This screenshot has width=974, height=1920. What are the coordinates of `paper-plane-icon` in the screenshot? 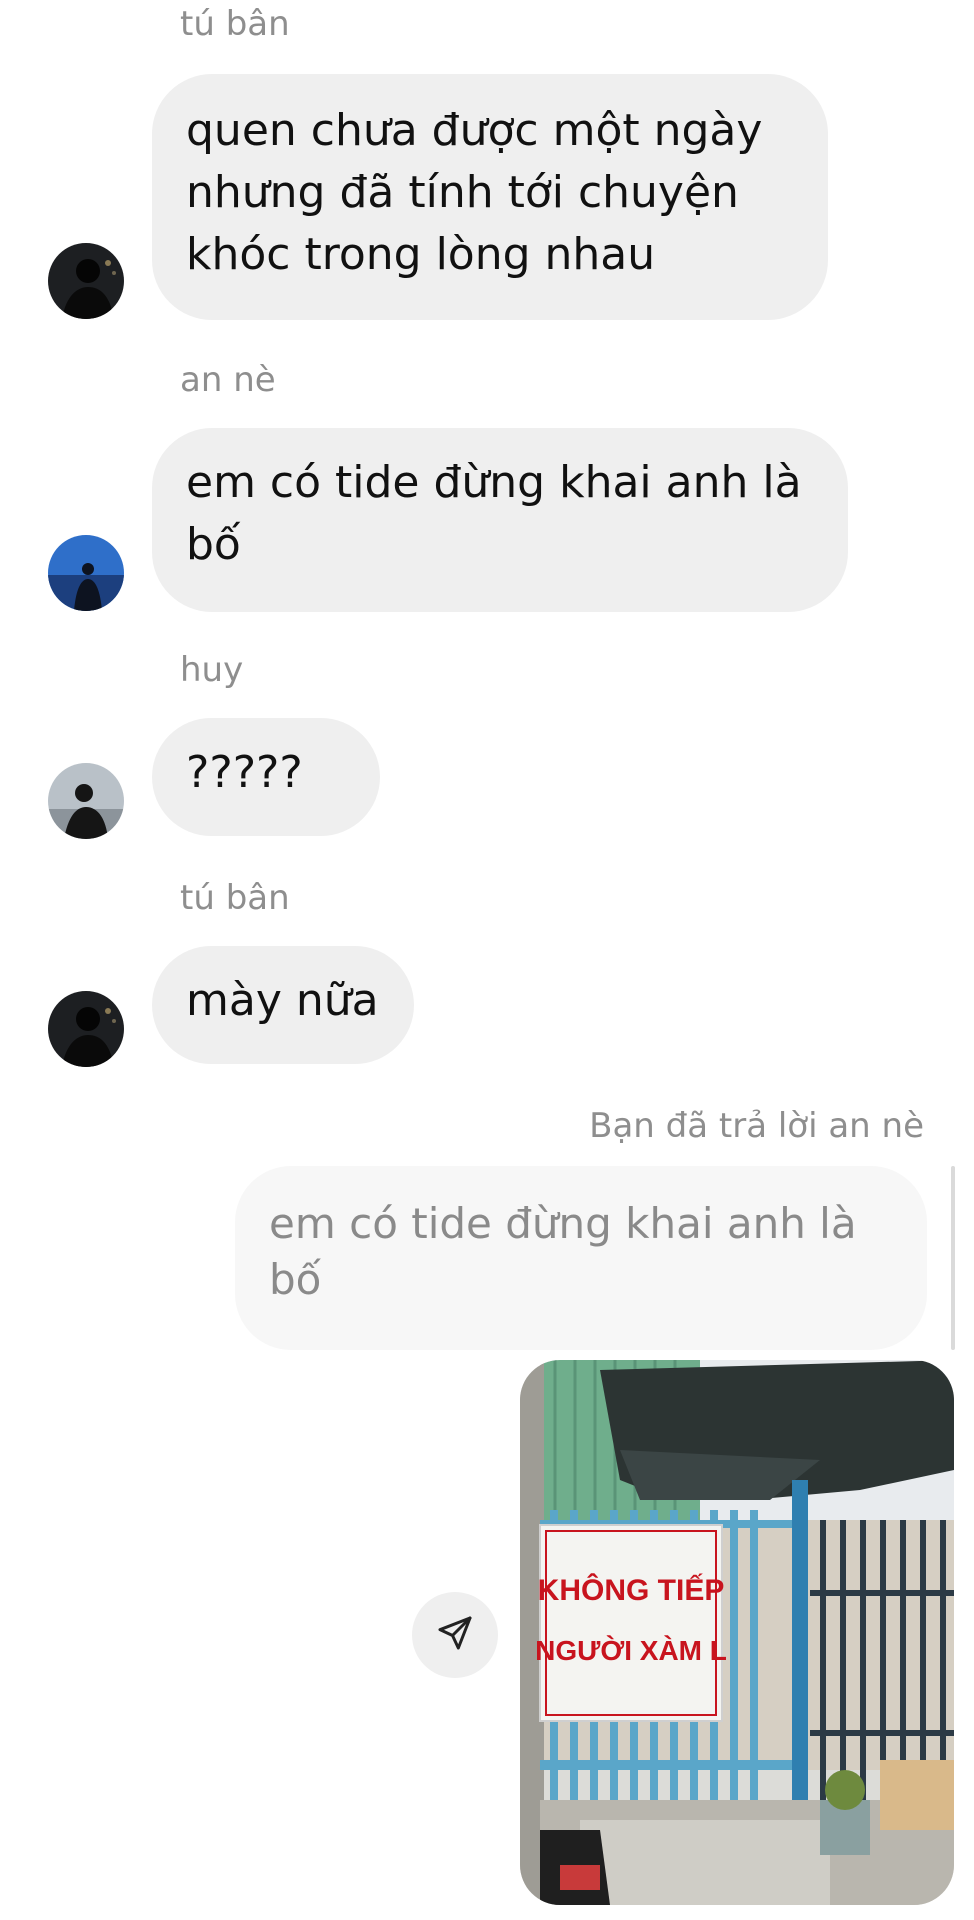 It's located at (455, 1635).